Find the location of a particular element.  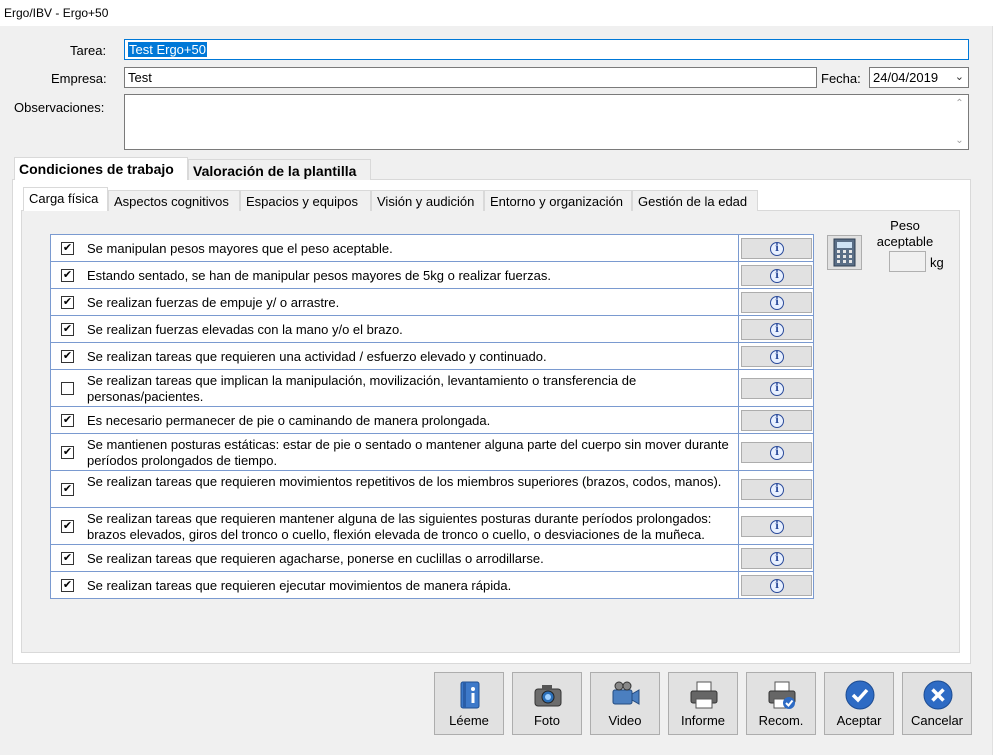

cancelar-button: Cancelar is located at coordinates (937, 703).